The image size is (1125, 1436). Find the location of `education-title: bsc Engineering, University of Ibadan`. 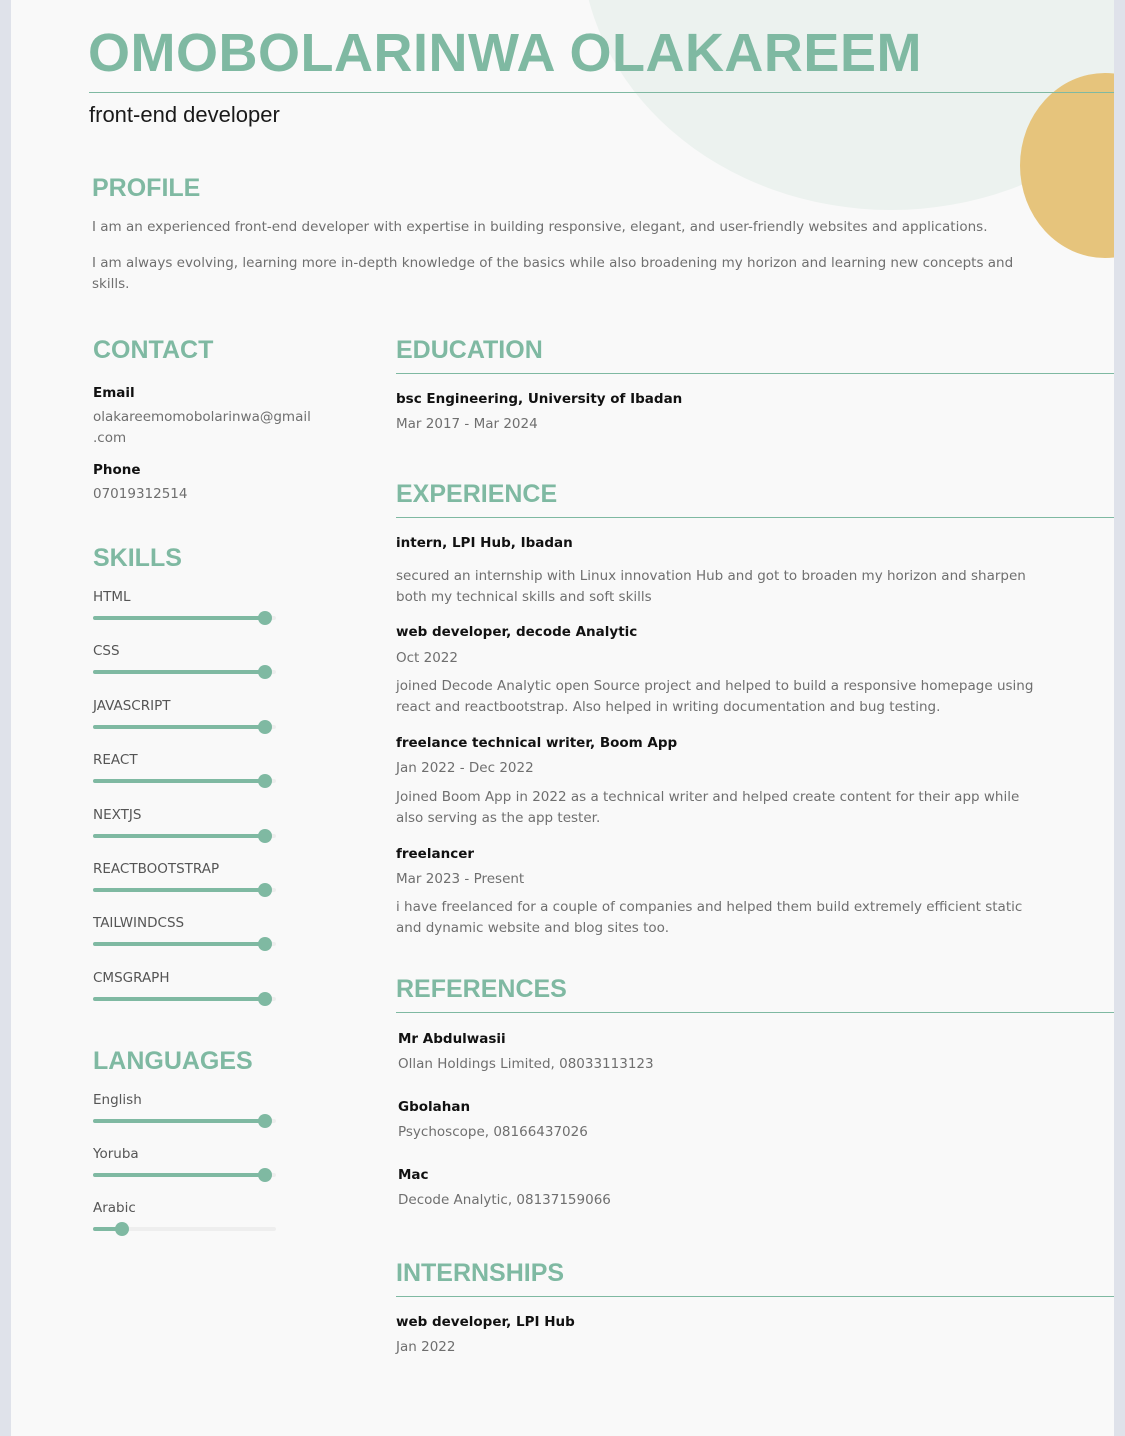

education-title: bsc Engineering, University of Ibadan is located at coordinates (539, 399).